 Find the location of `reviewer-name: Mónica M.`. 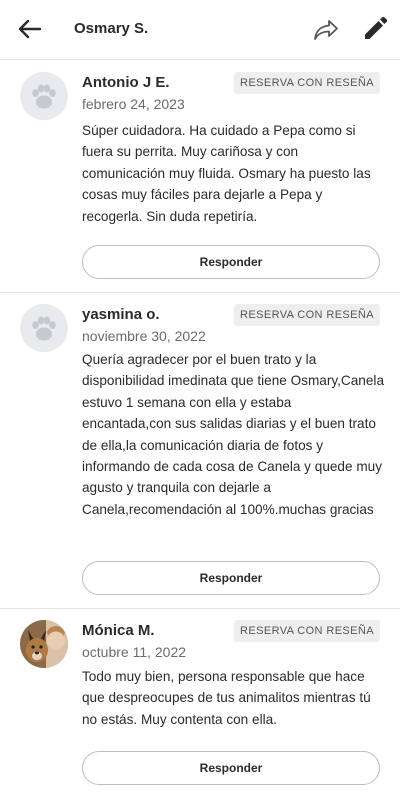

reviewer-name: Mónica M. is located at coordinates (118, 630).